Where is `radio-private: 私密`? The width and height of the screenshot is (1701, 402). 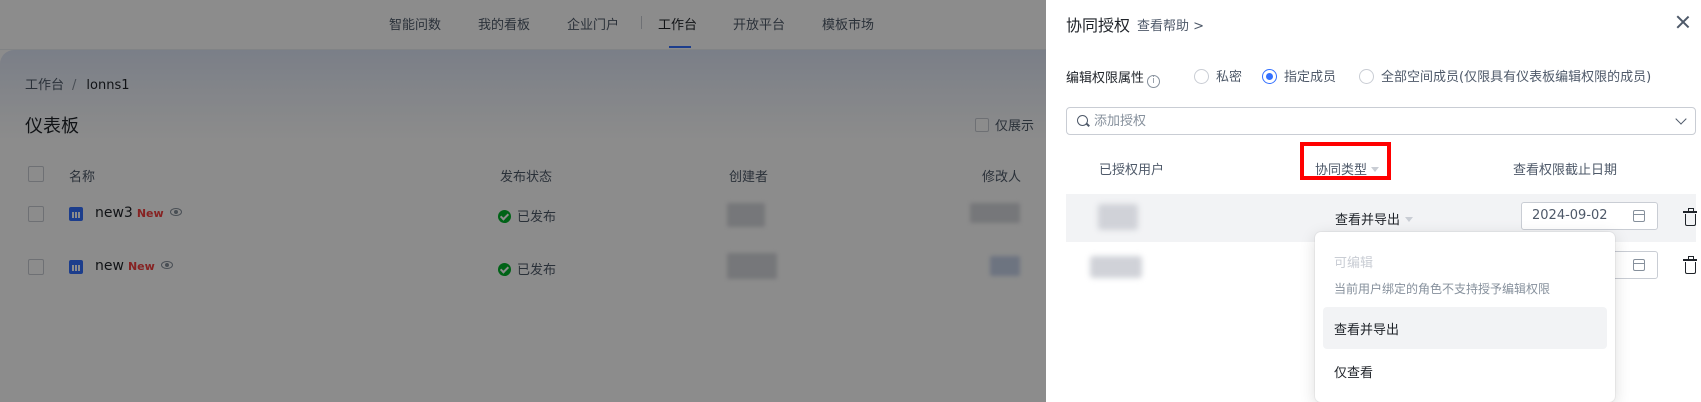 radio-private: 私密 is located at coordinates (1218, 75).